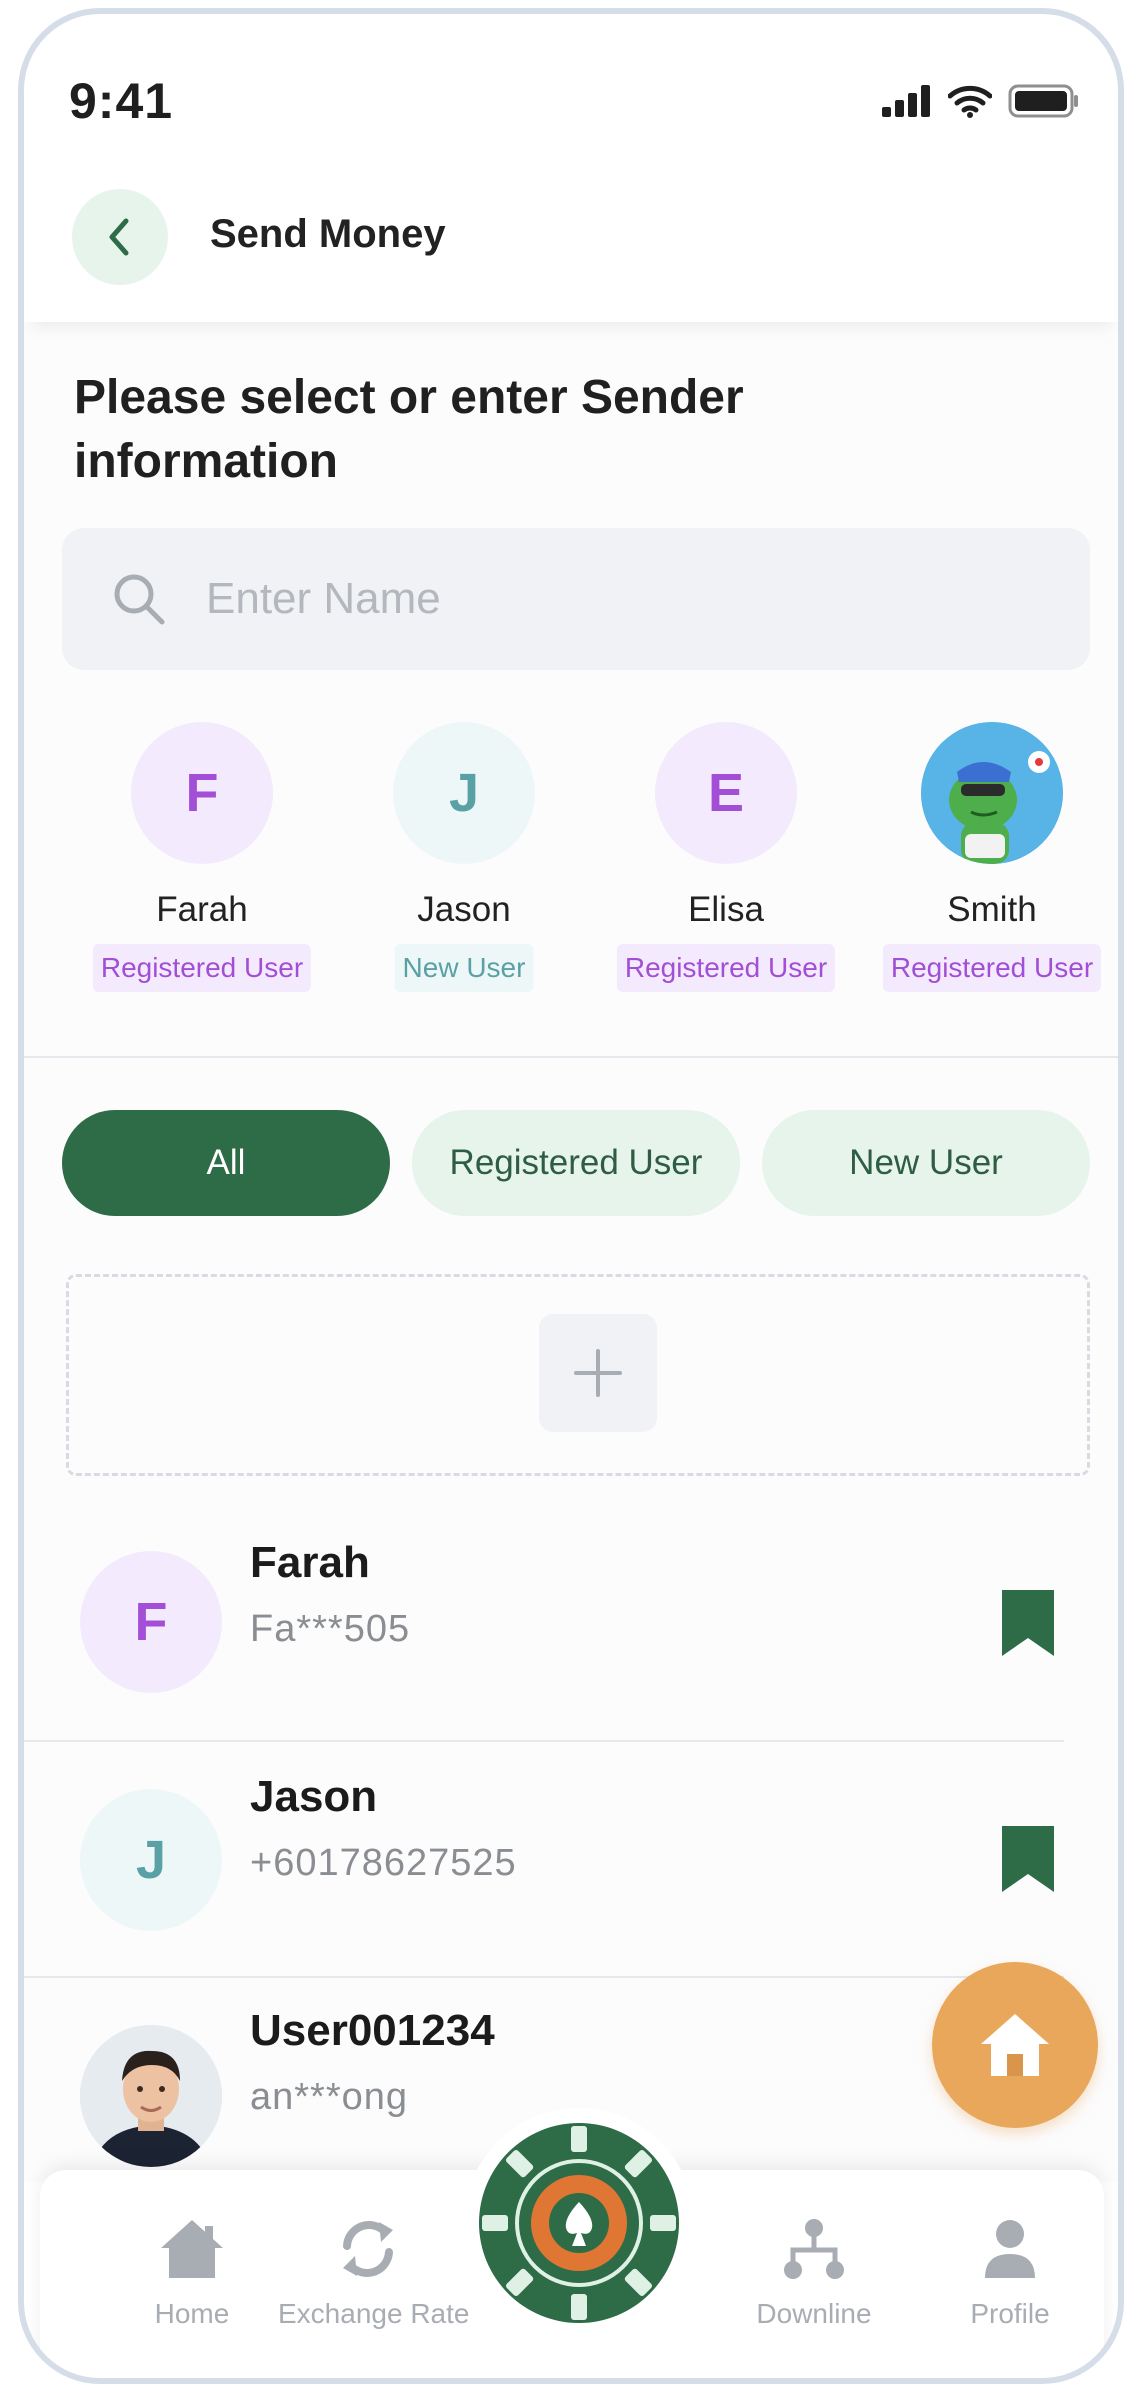  I want to click on list-item-farah: F Farah Fa***505, so click(554, 1622).